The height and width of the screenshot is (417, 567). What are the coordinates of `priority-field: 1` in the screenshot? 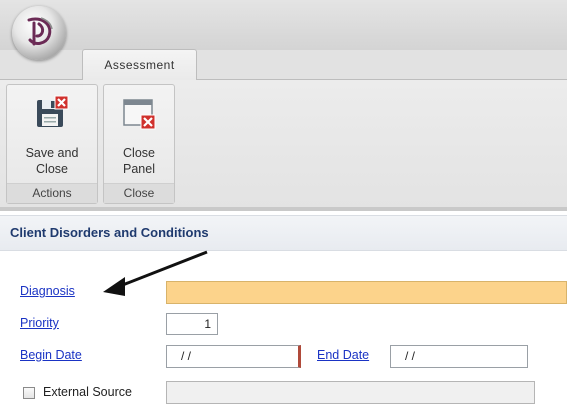 It's located at (192, 324).